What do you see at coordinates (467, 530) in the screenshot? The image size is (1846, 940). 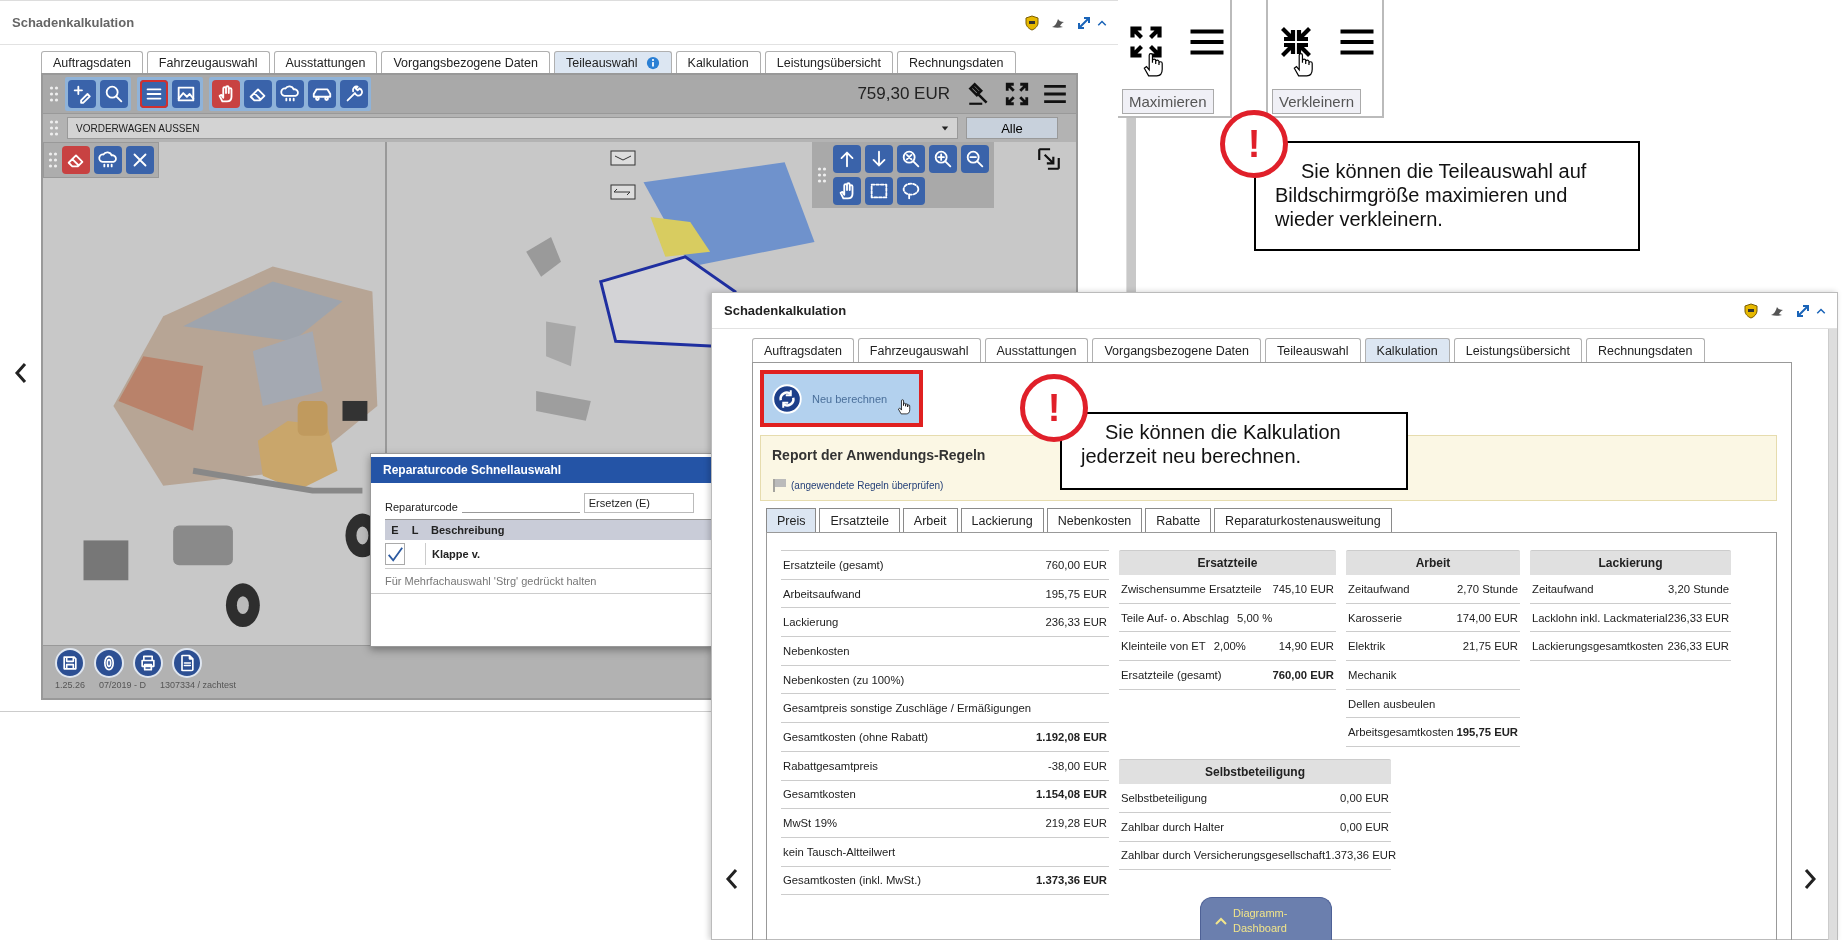 I see `column-header: Beschreibung` at bounding box center [467, 530].